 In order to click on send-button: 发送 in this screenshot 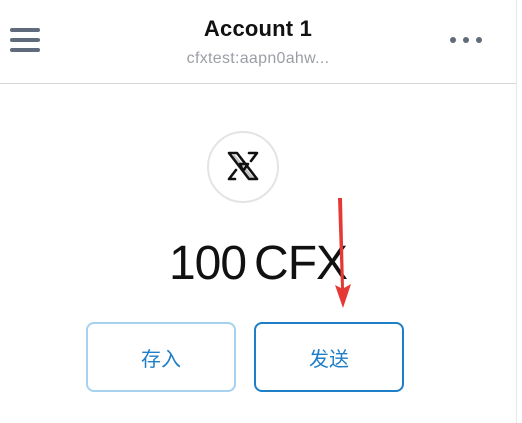, I will do `click(329, 357)`.